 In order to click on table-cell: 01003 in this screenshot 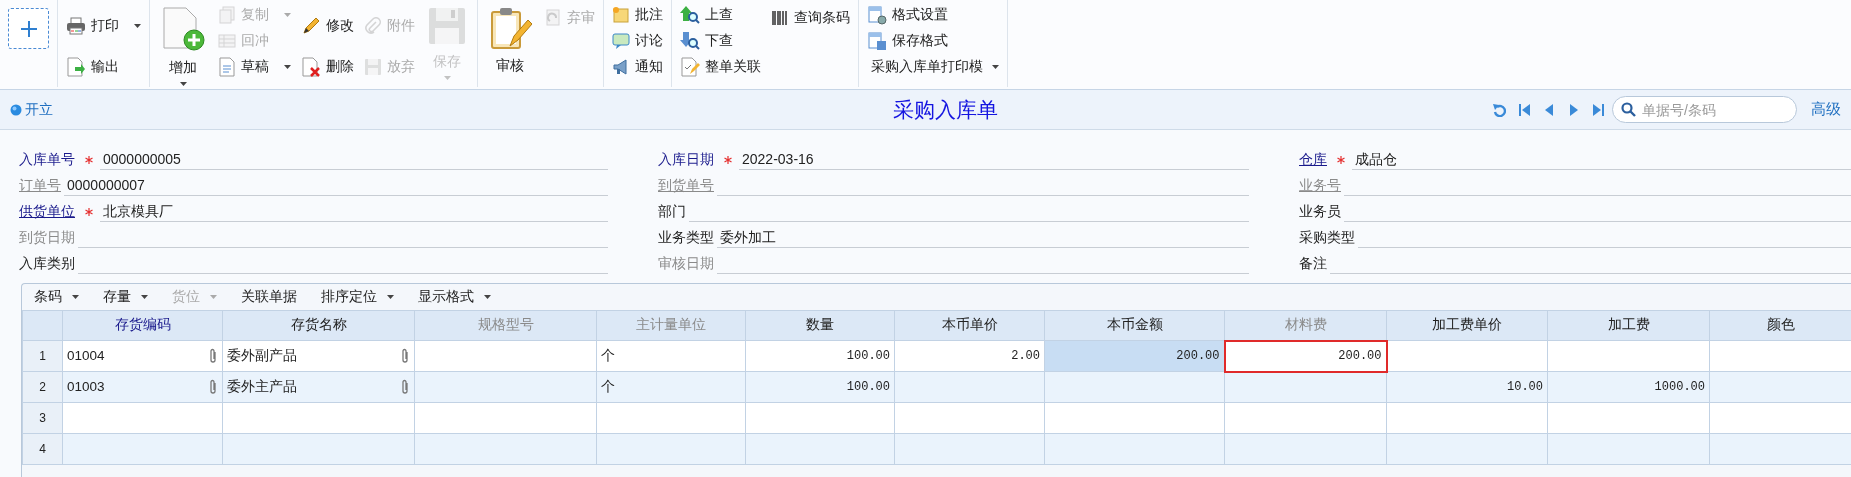, I will do `click(142, 387)`.